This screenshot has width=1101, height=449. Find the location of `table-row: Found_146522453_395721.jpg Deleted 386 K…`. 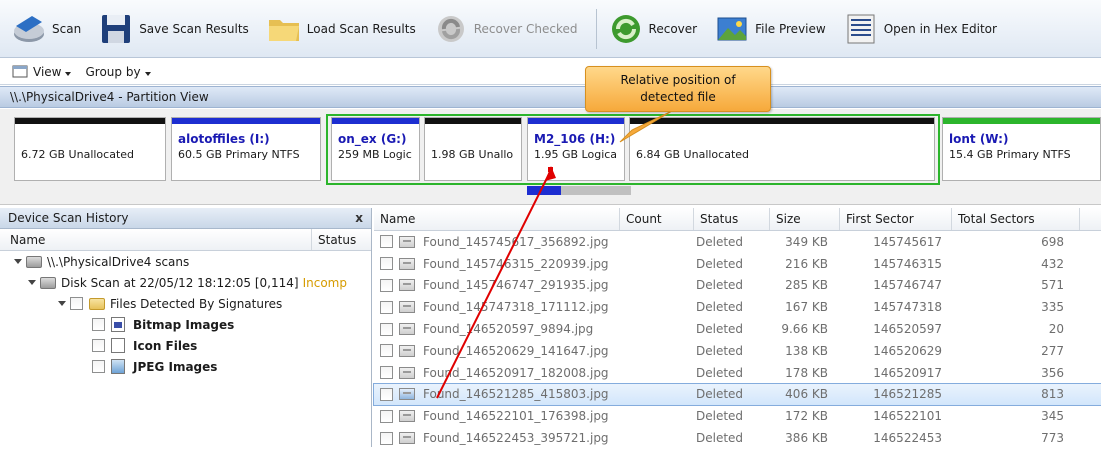

table-row: Found_146522453_395721.jpg Deleted 386 K… is located at coordinates (737, 438).